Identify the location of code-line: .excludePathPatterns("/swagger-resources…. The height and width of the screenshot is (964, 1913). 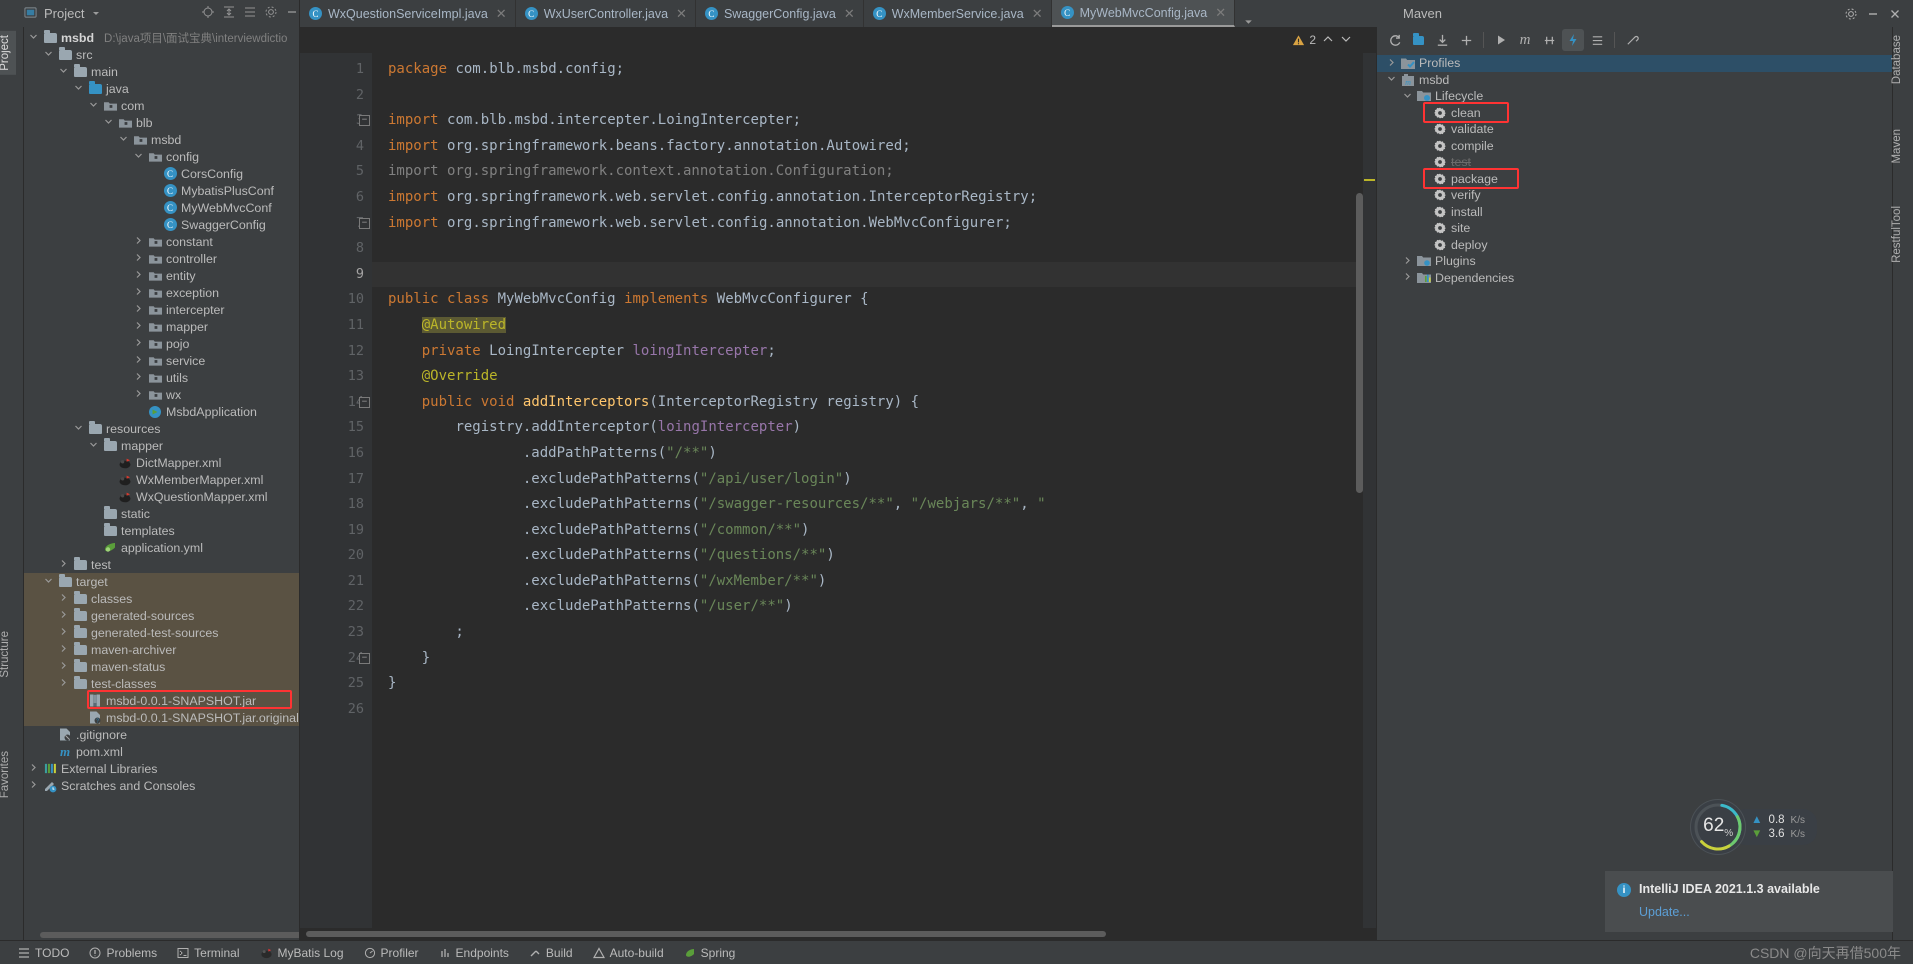
(874, 505).